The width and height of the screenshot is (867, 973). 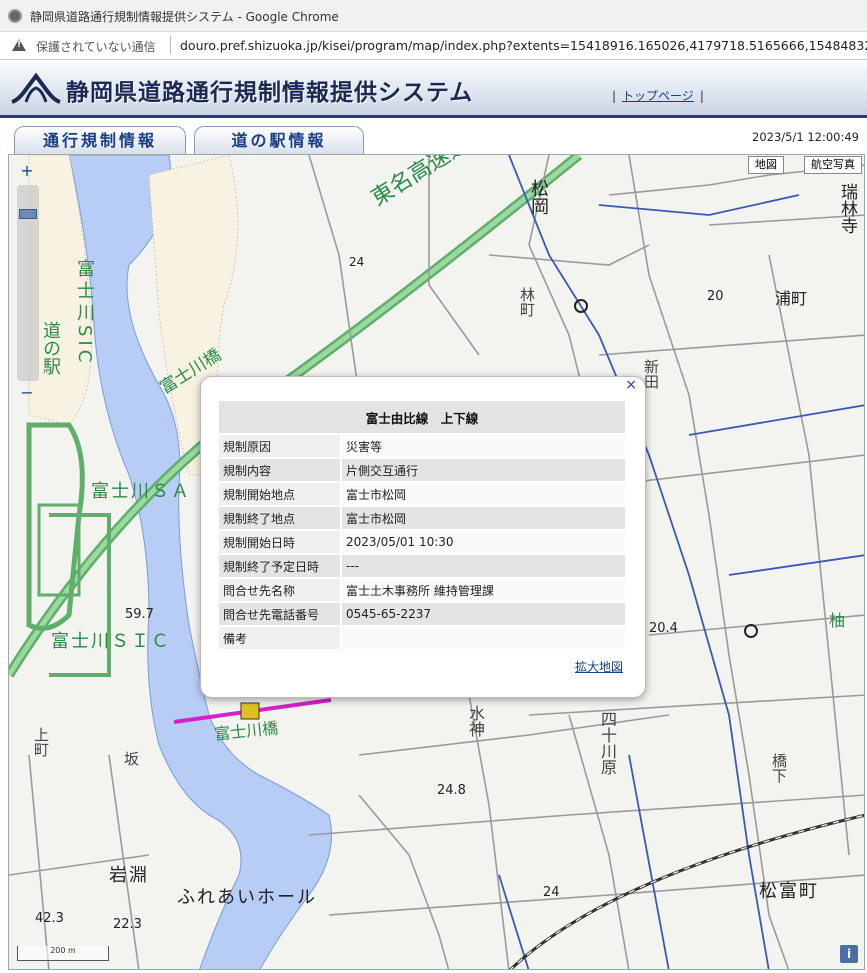 I want to click on table-row: 問合せ先電話番号 0545-65-2237, so click(x=422, y=614).